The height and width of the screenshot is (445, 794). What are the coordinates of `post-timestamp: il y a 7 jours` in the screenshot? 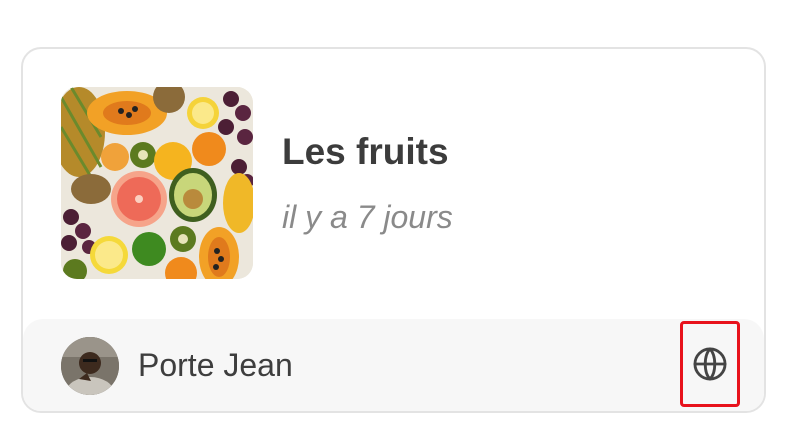 It's located at (367, 217).